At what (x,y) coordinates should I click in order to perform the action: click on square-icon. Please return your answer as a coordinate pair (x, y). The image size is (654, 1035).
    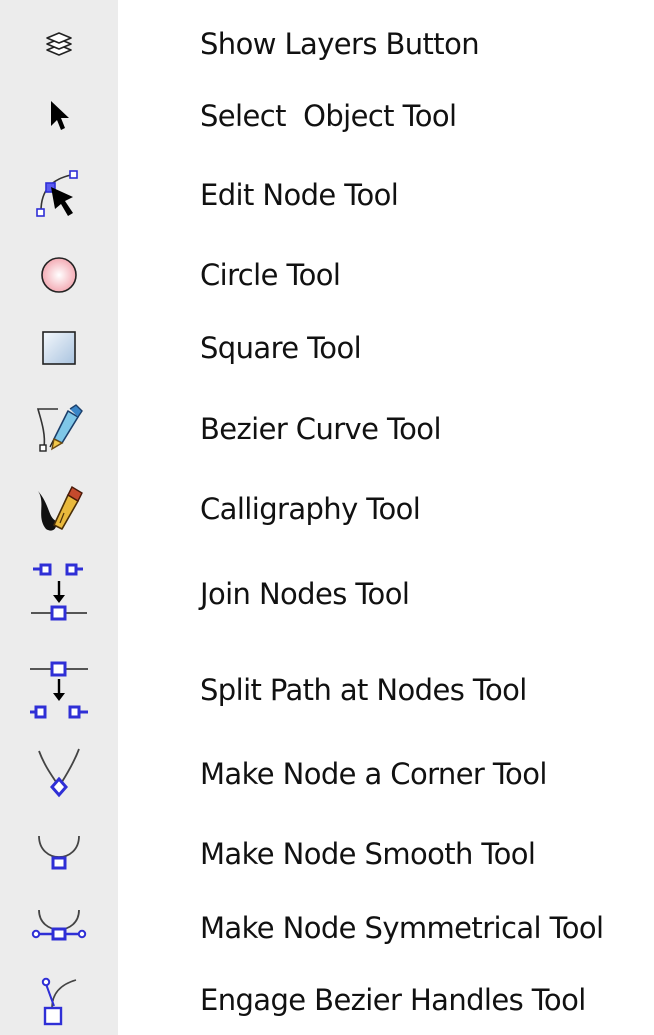
    Looking at the image, I should click on (59, 348).